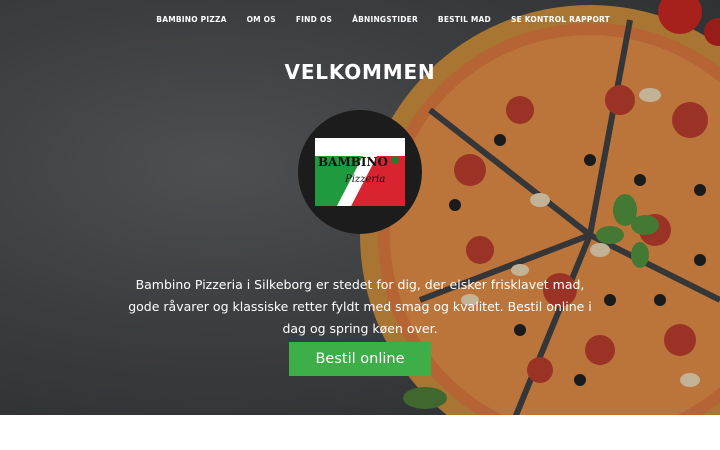 Image resolution: width=720 pixels, height=450 pixels. Describe the element at coordinates (353, 162) in the screenshot. I see `svg-text: BAMBINO` at that location.